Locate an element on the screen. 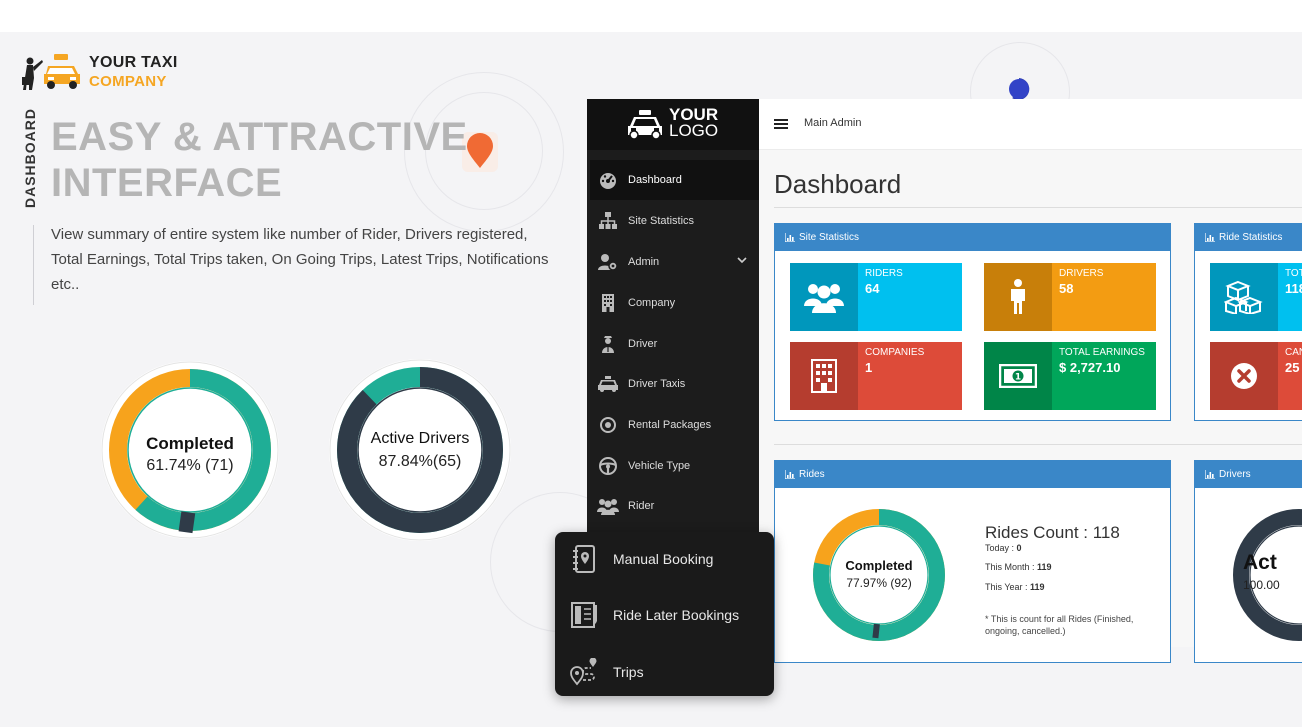 Image resolution: width=1302 pixels, height=727 pixels. app-logo: YOUR LOGO is located at coordinates (673, 124).